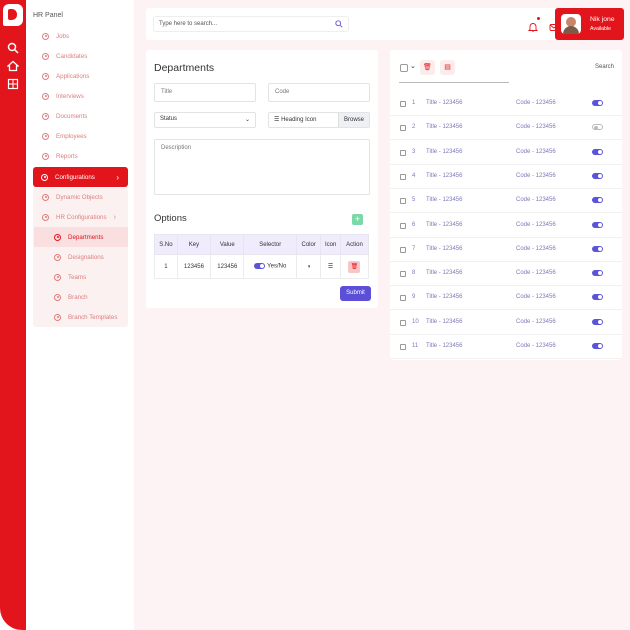 This screenshot has height=630, width=630. What do you see at coordinates (589, 24) in the screenshot?
I see `user-profile: Nik jone Available` at bounding box center [589, 24].